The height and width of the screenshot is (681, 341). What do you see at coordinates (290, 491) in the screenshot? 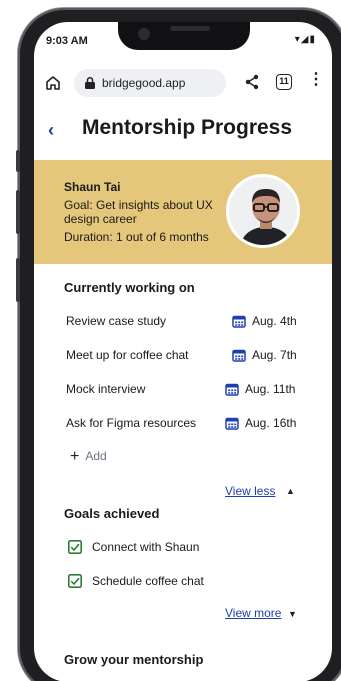
I see `chevron-up-icon: ▲` at bounding box center [290, 491].